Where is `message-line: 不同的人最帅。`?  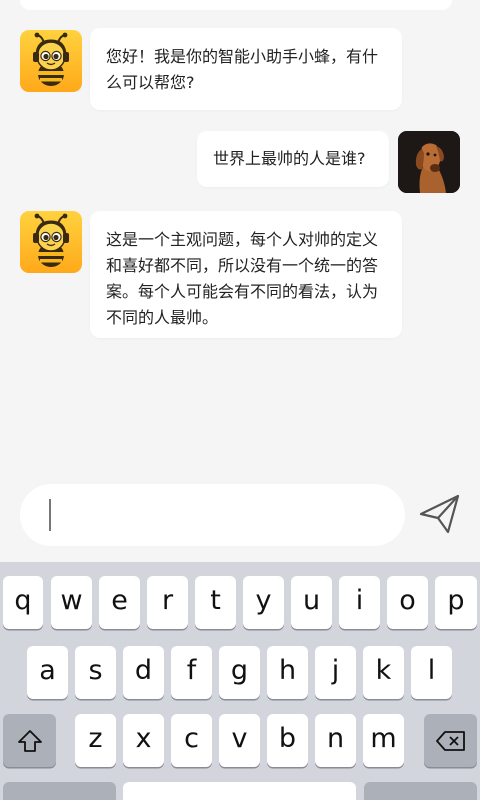 message-line: 不同的人最帅。 is located at coordinates (162, 317).